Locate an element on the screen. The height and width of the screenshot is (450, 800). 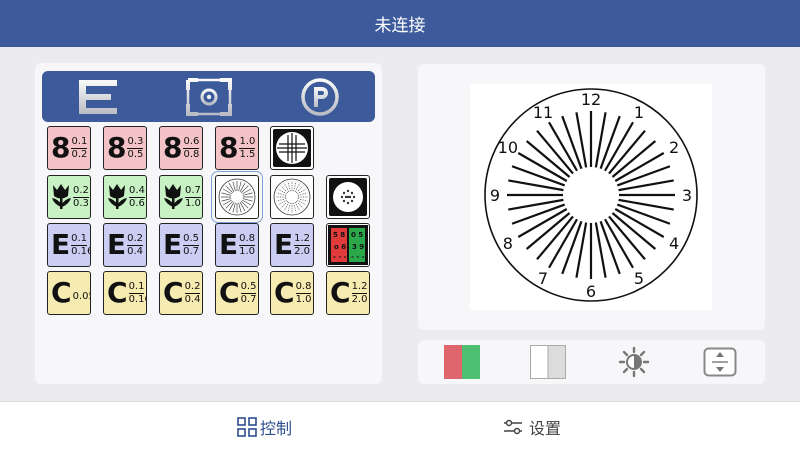
tab-settings: 设置 is located at coordinates (532, 426).